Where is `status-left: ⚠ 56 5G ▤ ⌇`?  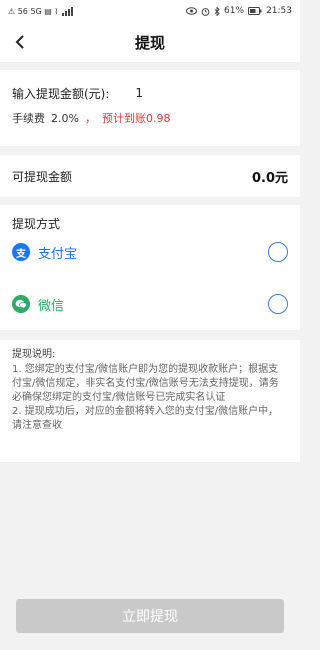 status-left: ⚠ 56 5G ▤ ⌇ is located at coordinates (41, 11).